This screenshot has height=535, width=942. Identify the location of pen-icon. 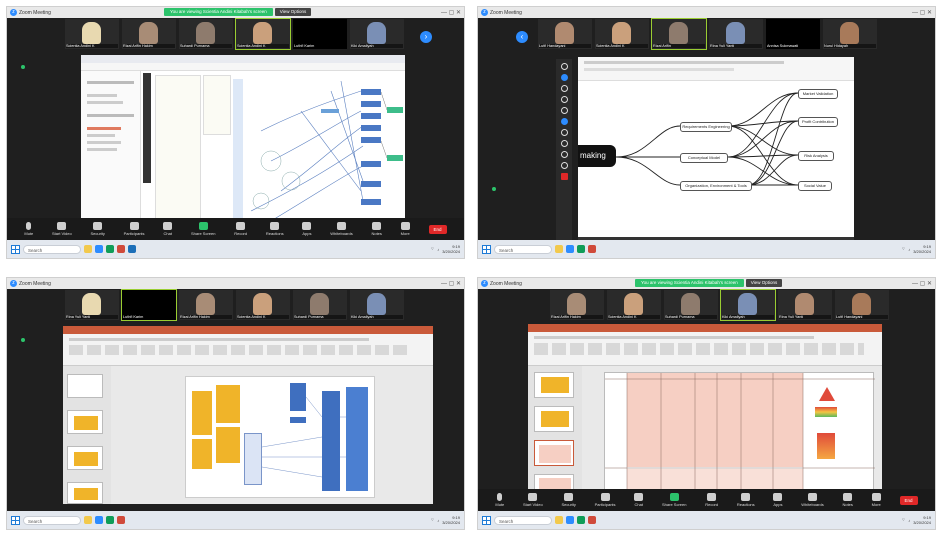
(564, 77).